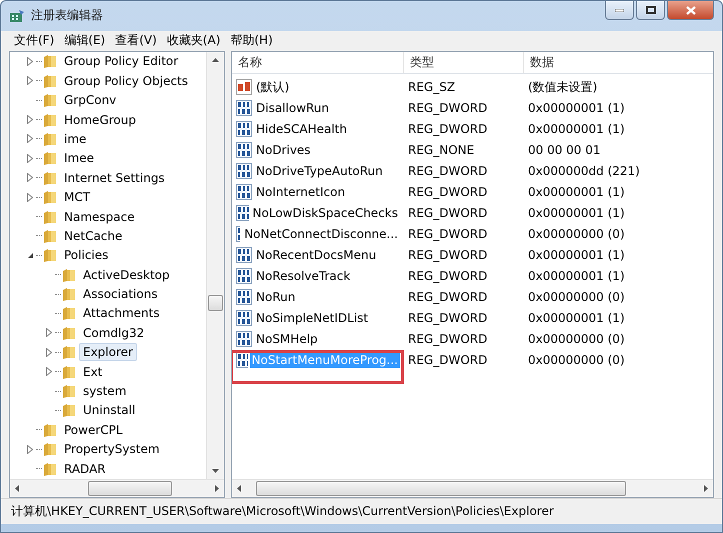 The width and height of the screenshot is (723, 533). Describe the element at coordinates (120, 294) in the screenshot. I see `tree-item: Associations` at that location.